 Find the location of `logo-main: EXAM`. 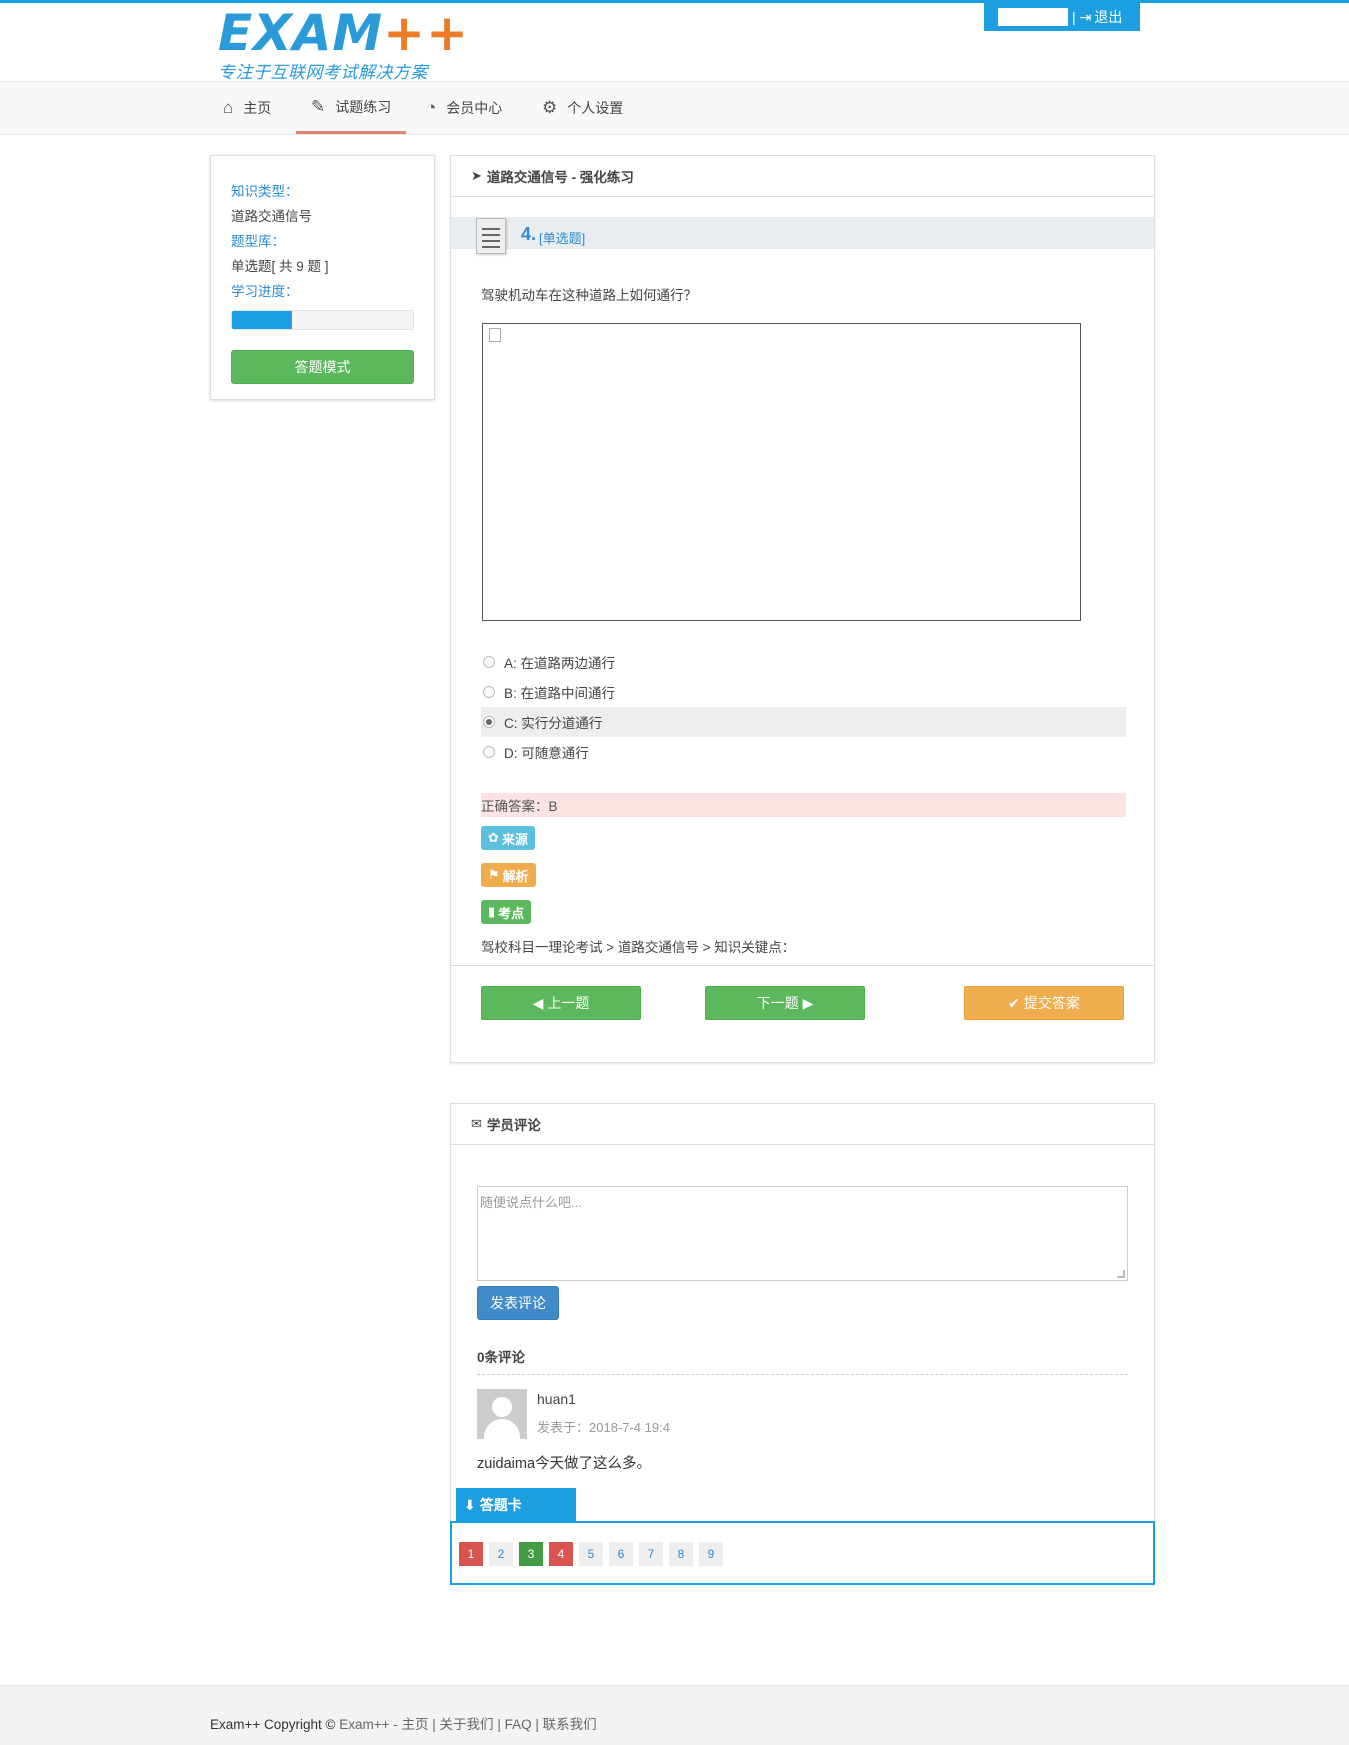

logo-main: EXAM is located at coordinates (301, 33).